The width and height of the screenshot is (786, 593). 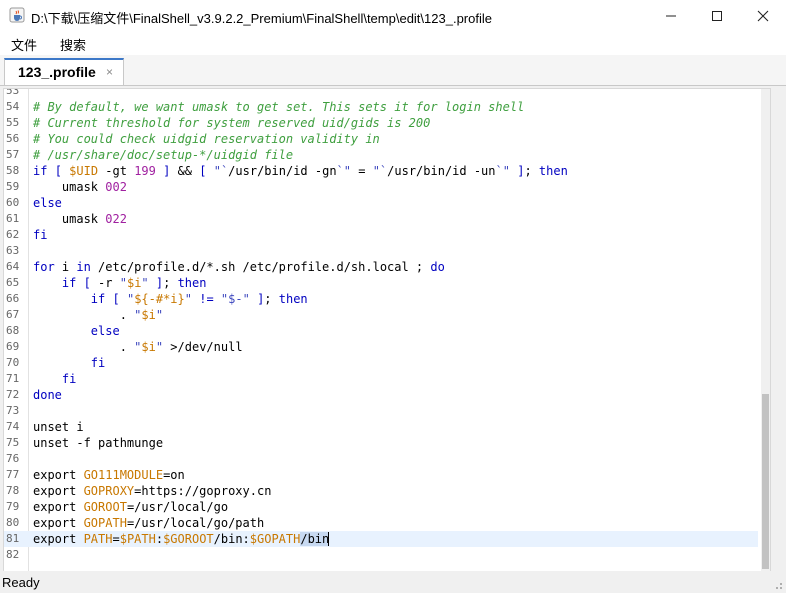 I want to click on line-text: if [ -r "$i" ]; then, so click(x=120, y=283).